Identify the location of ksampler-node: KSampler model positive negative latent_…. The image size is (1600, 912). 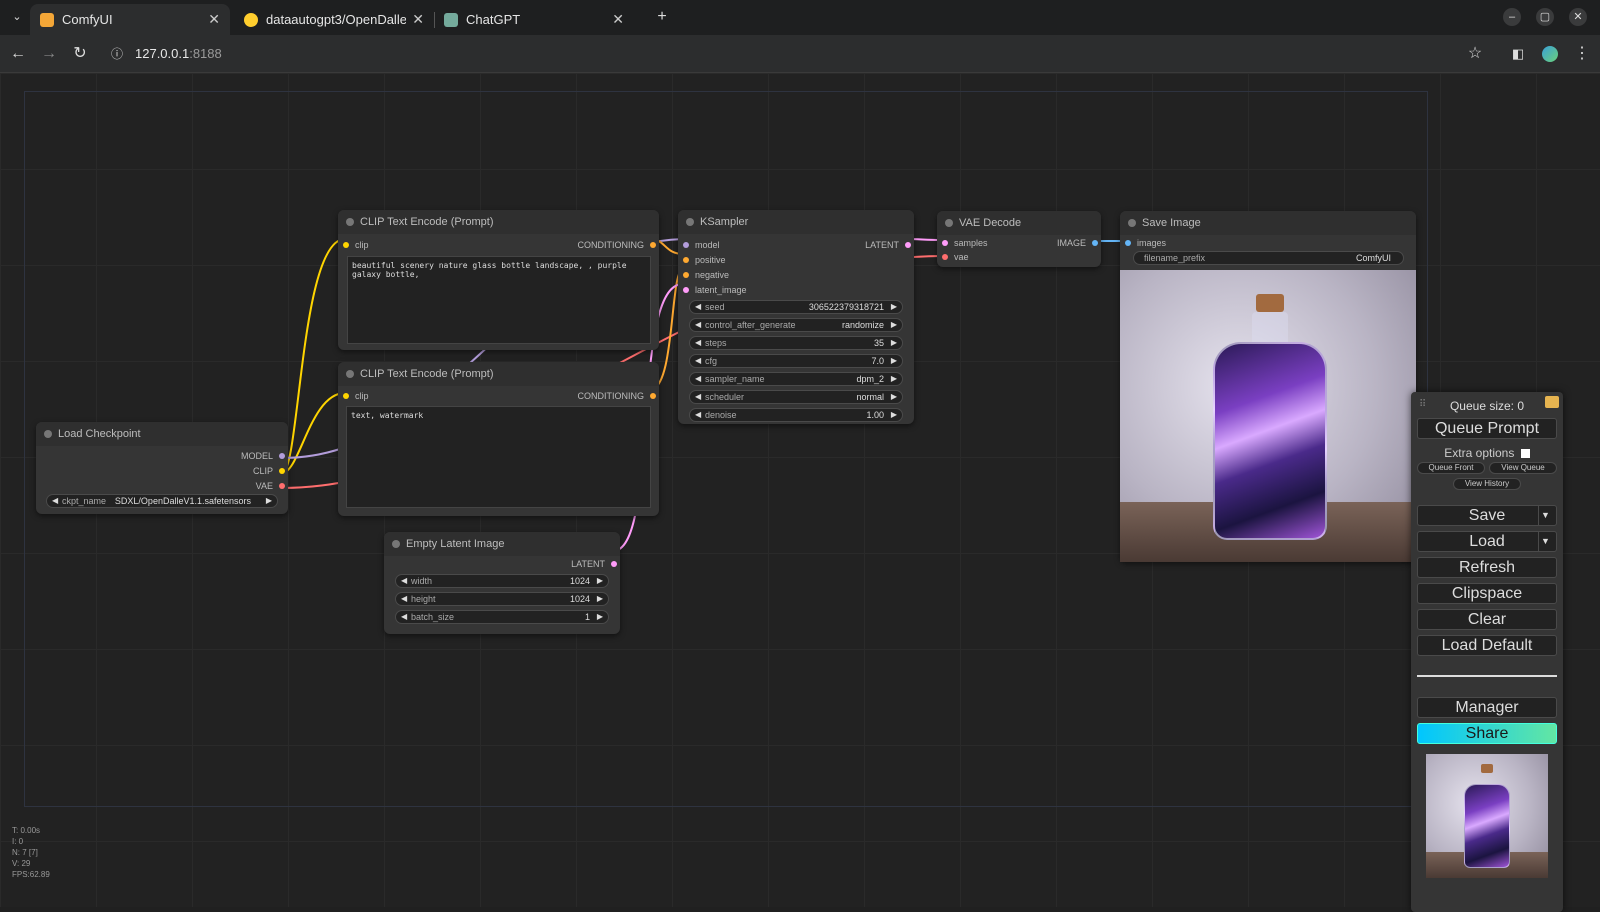
(796, 317).